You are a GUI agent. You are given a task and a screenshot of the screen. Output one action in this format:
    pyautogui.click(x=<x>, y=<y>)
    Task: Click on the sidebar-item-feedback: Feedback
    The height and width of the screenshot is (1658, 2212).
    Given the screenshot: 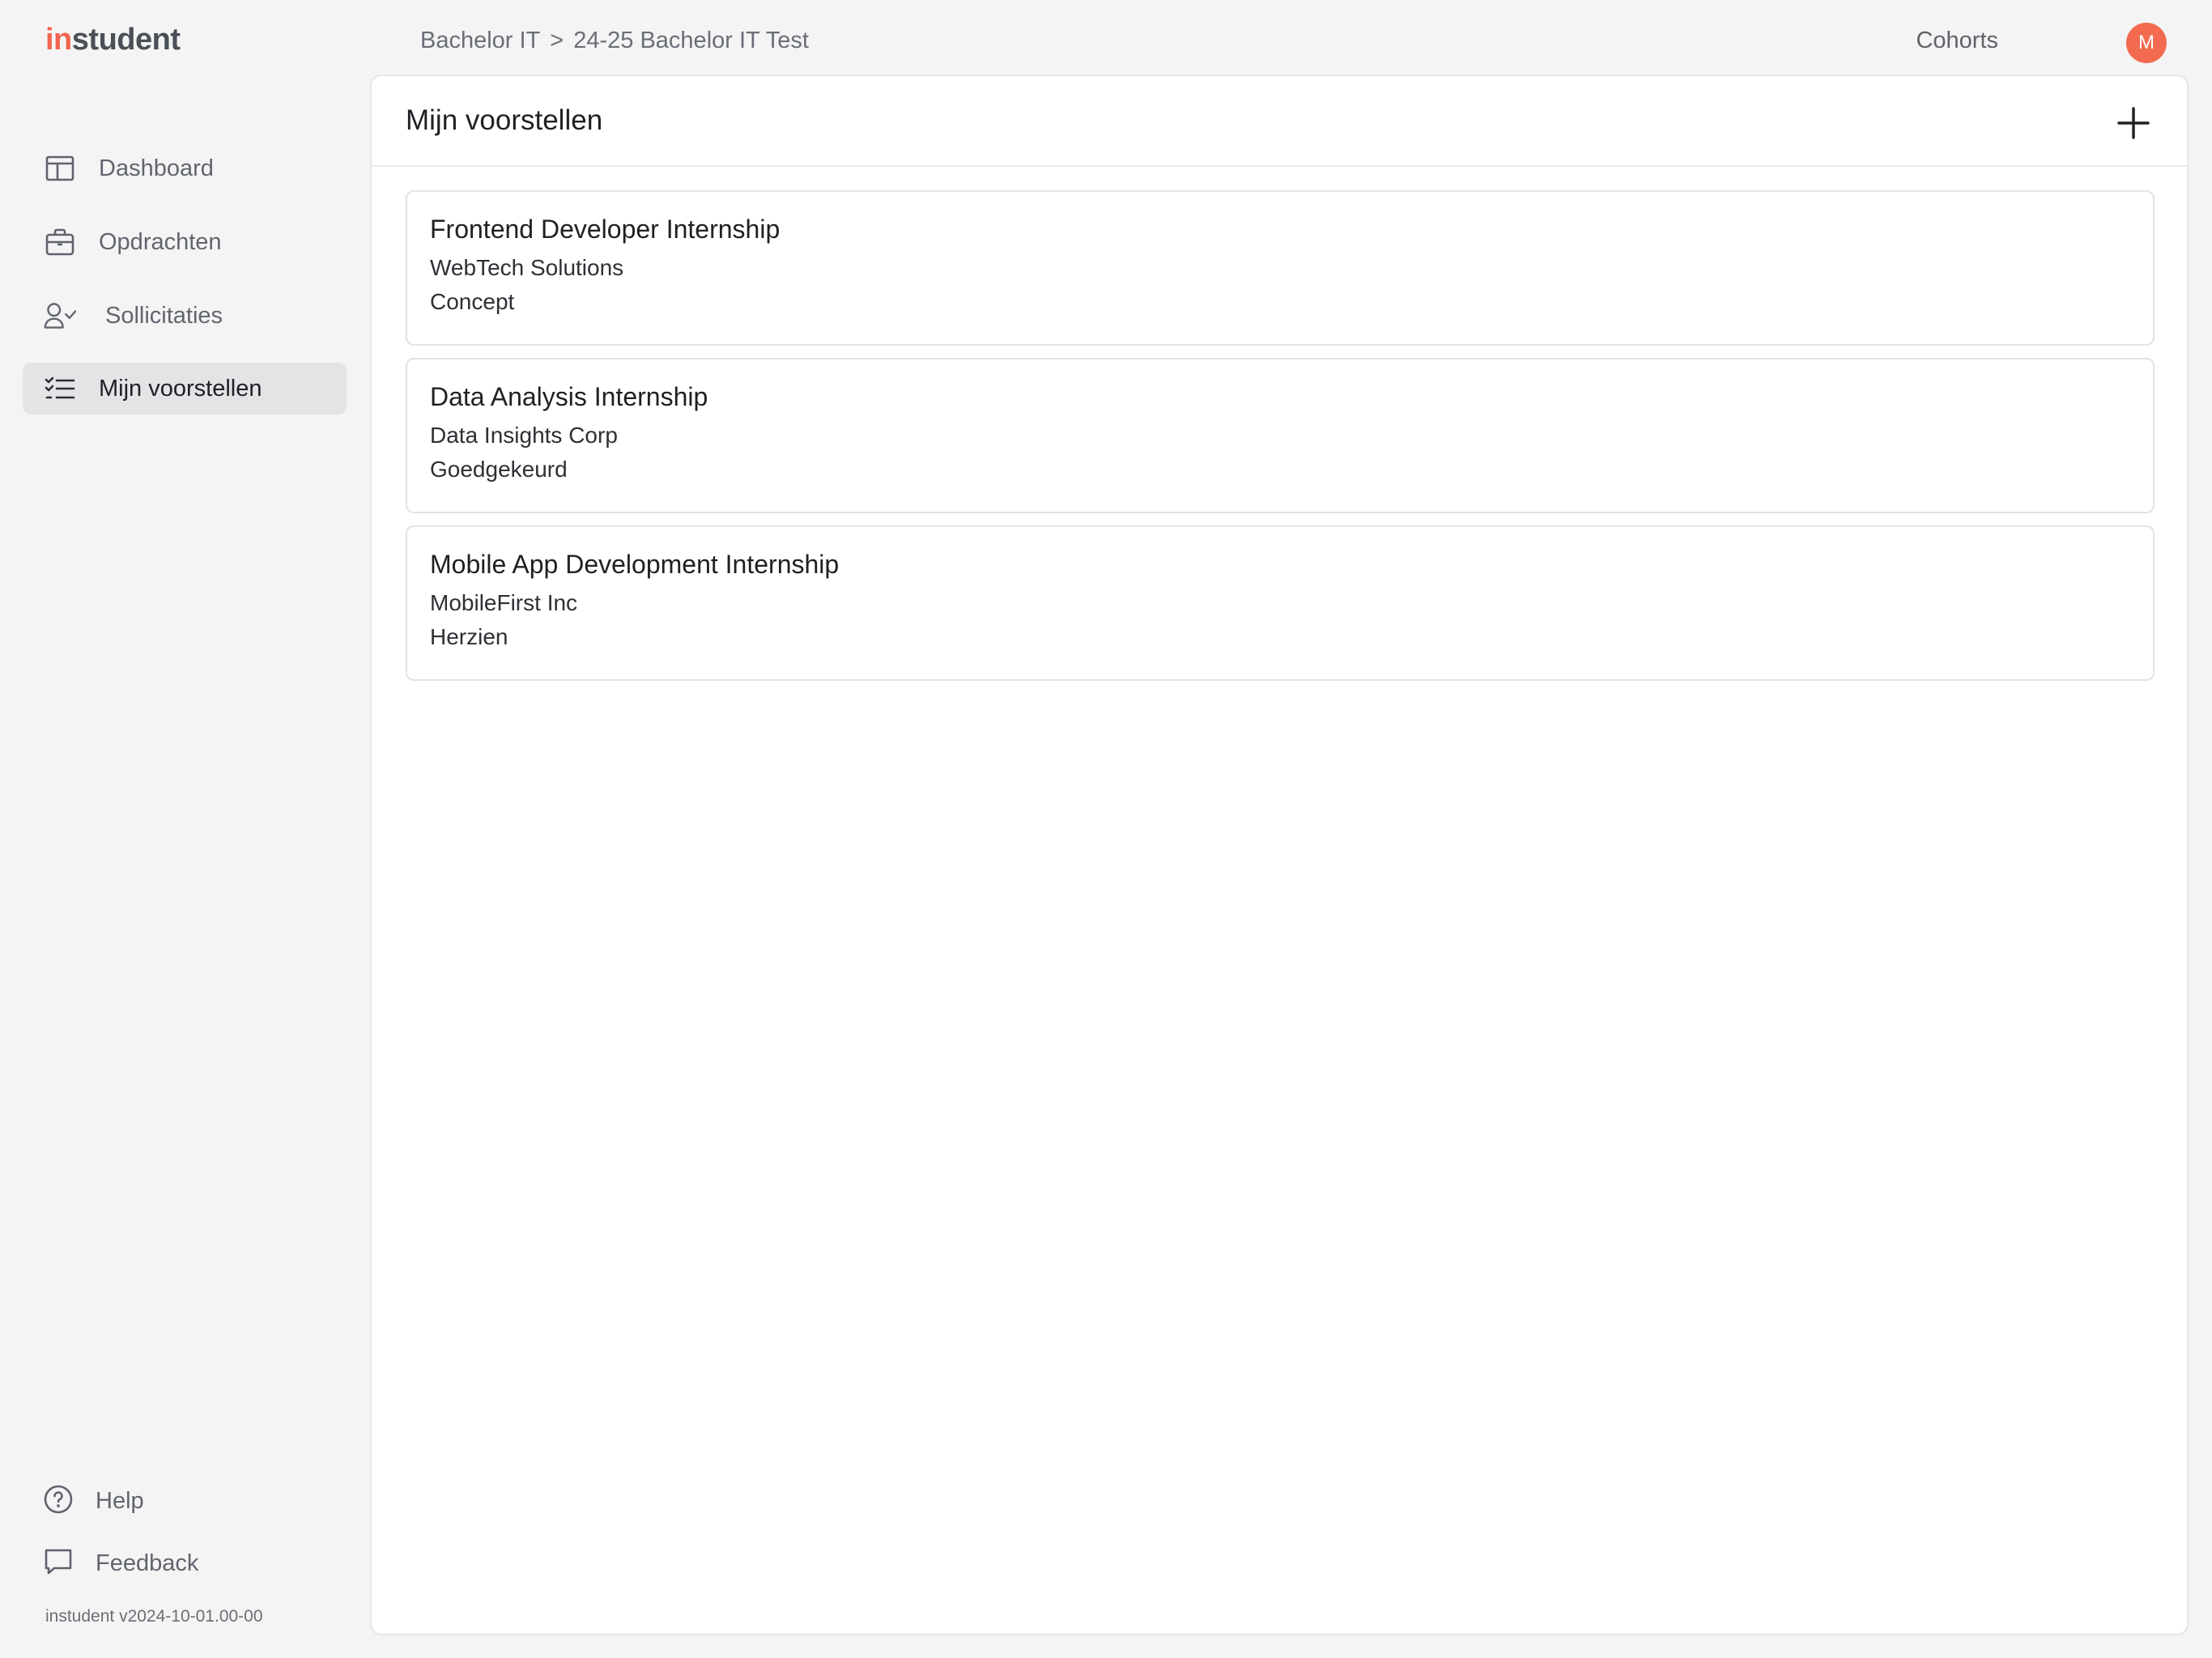 What is the action you would take?
    pyautogui.click(x=185, y=1563)
    